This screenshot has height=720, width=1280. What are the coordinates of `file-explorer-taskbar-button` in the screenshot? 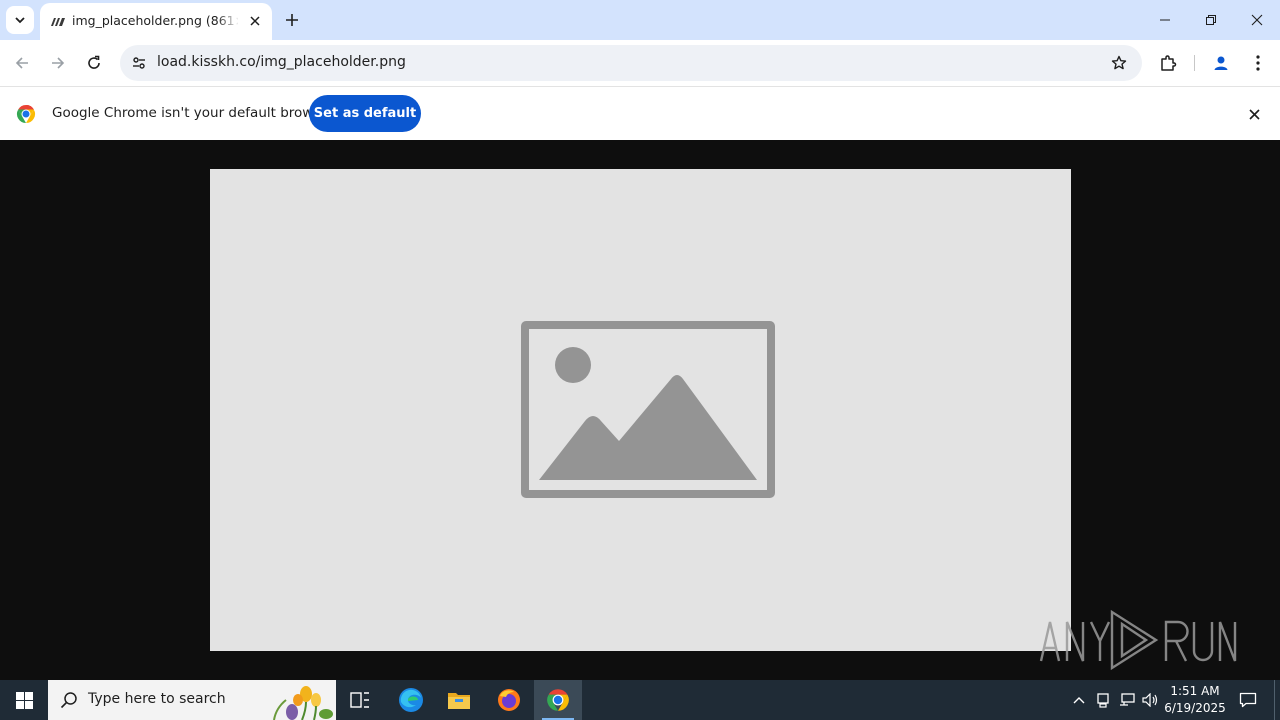 It's located at (459, 700).